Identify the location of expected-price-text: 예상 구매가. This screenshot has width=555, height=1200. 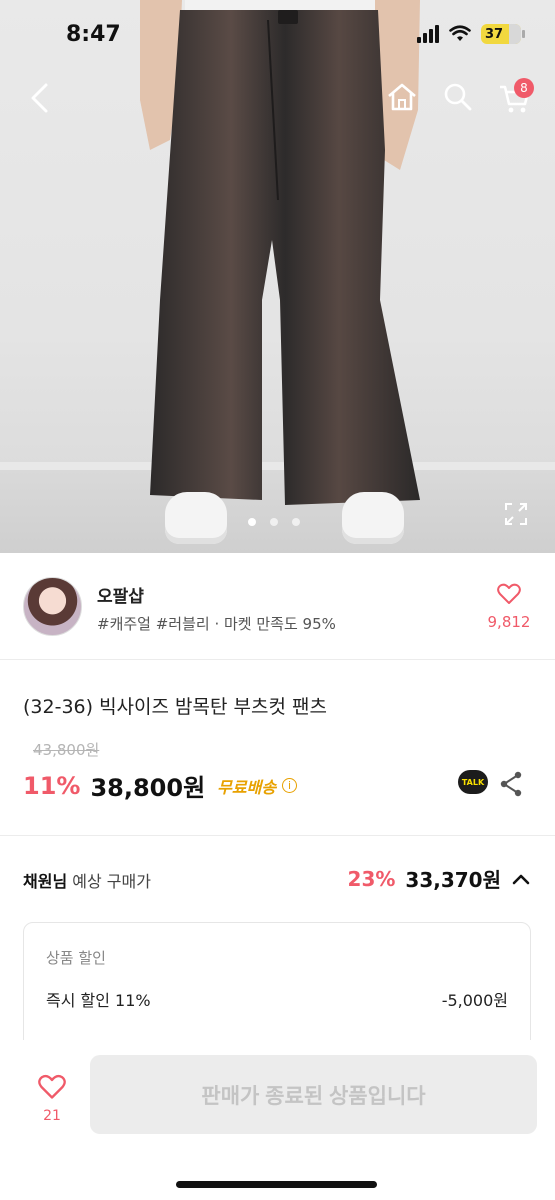
(111, 881).